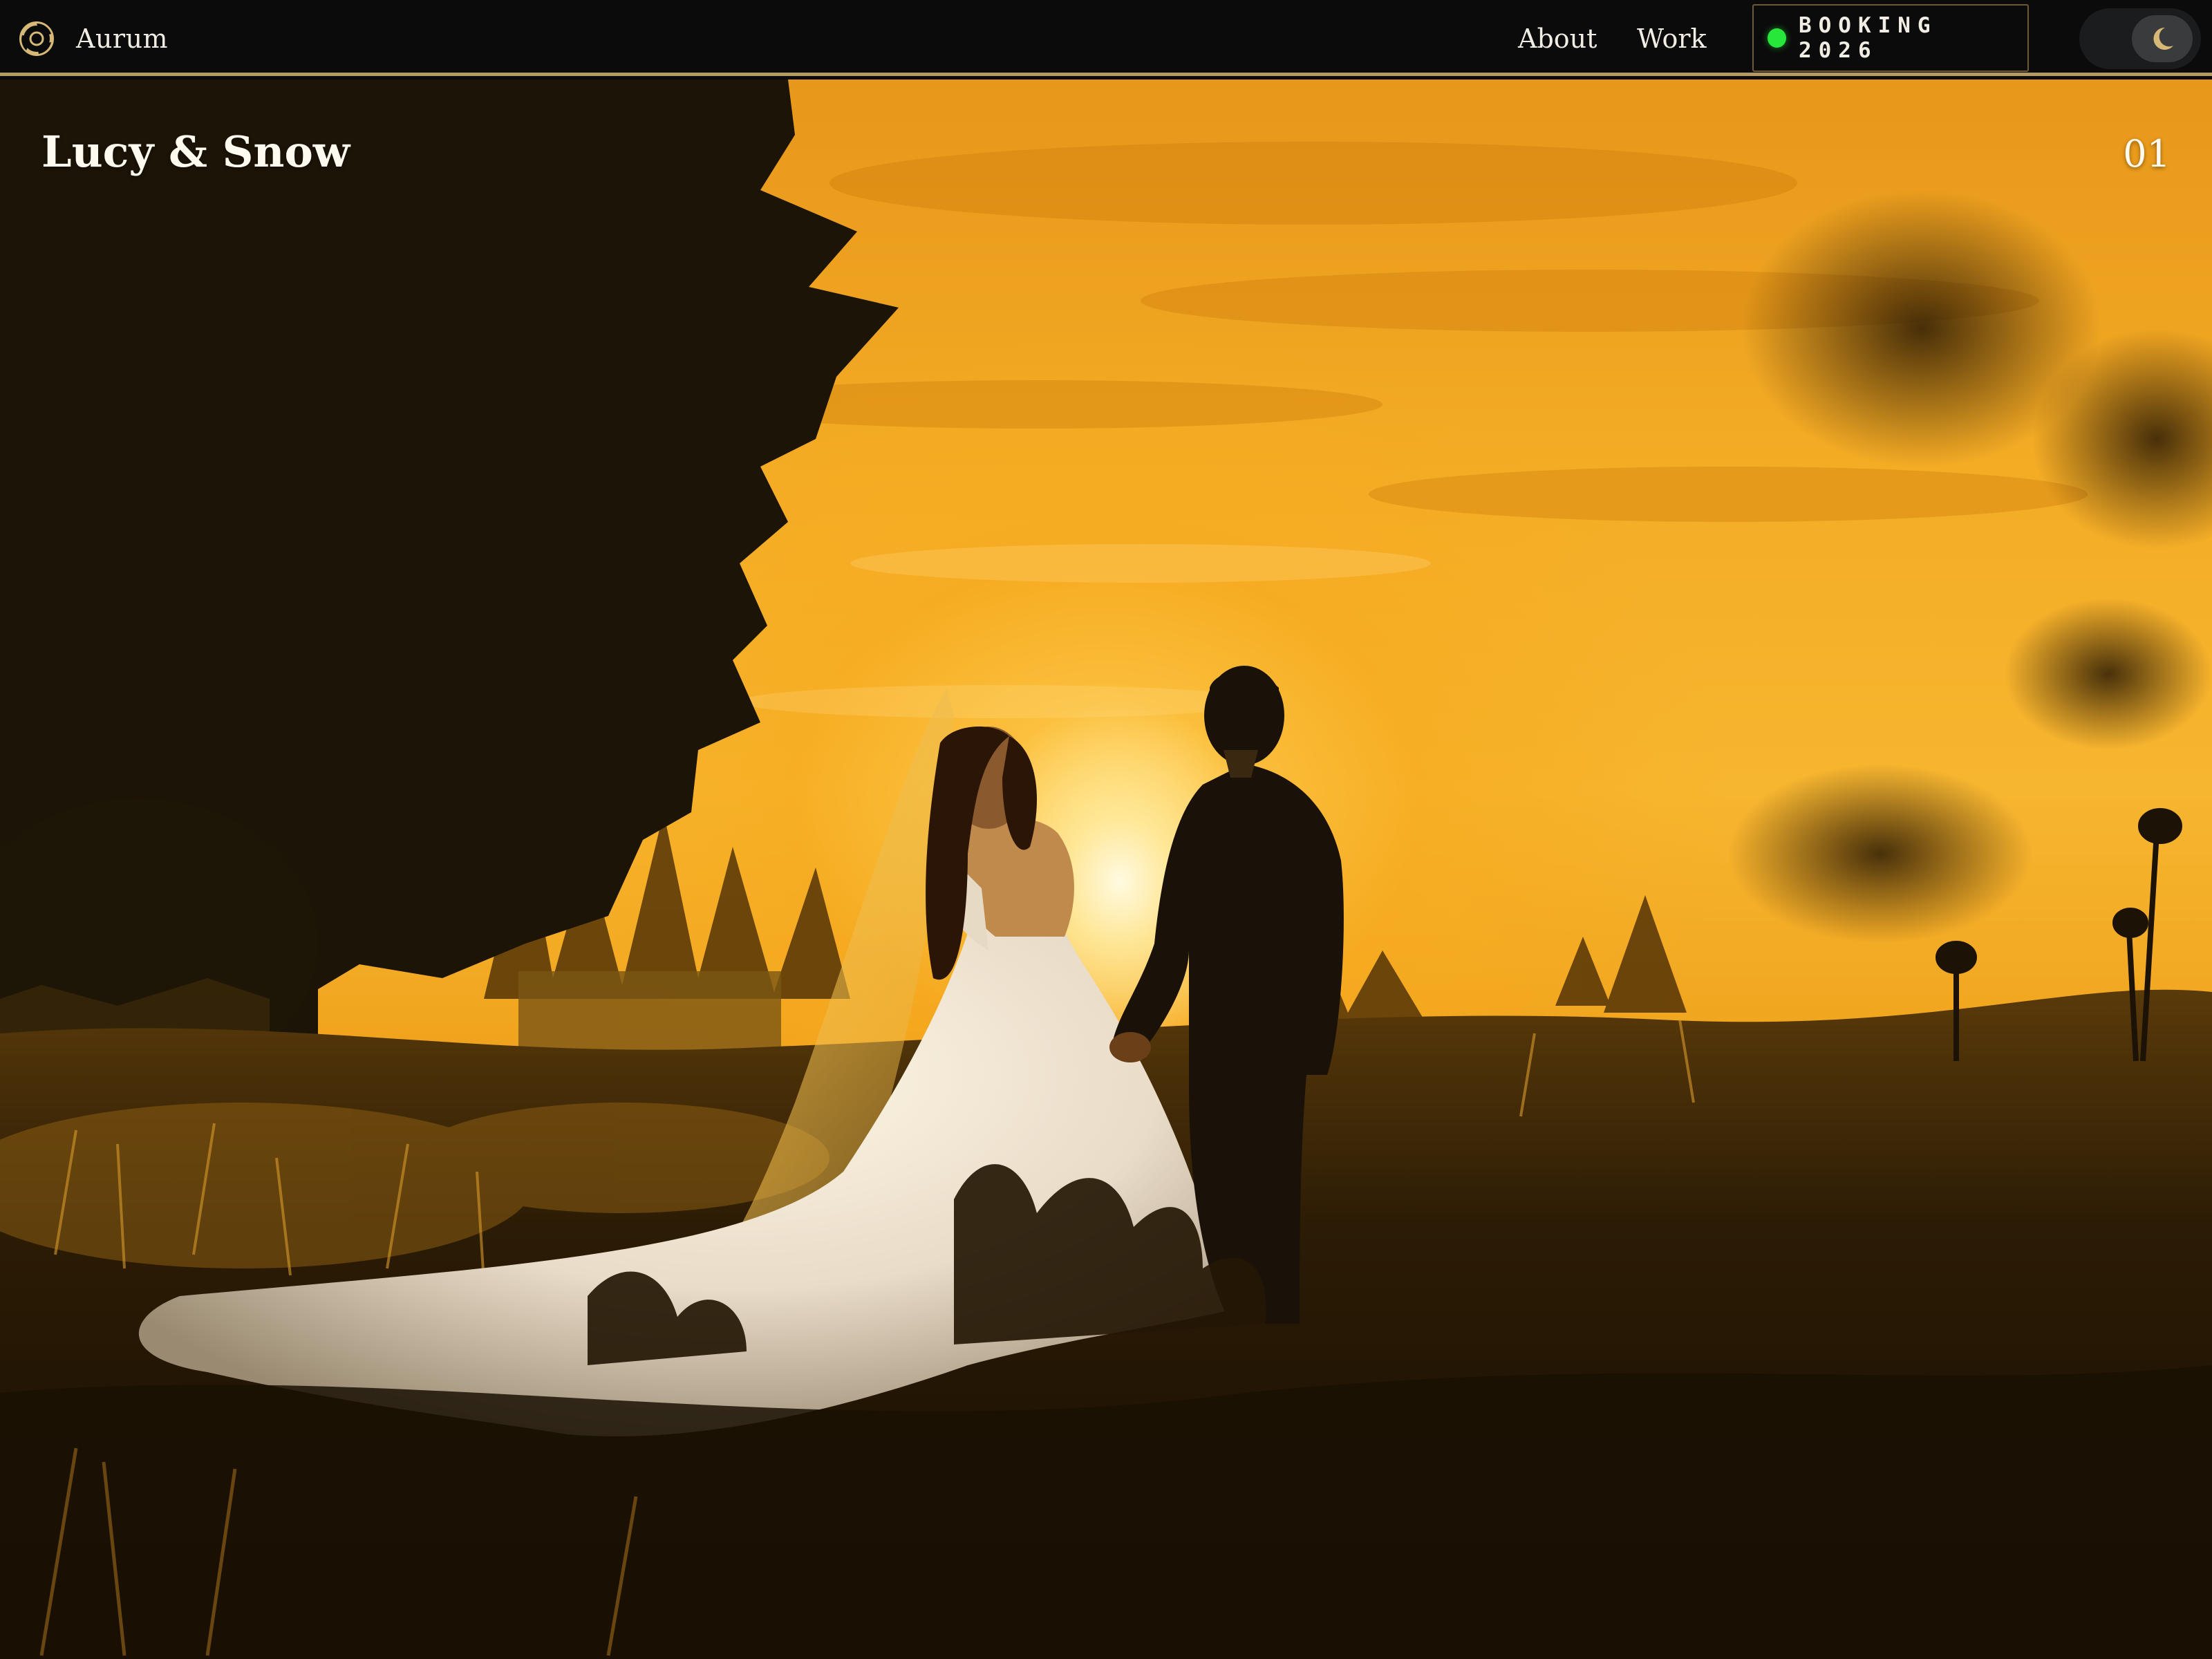  I want to click on nav-link-work: Work, so click(1672, 38).